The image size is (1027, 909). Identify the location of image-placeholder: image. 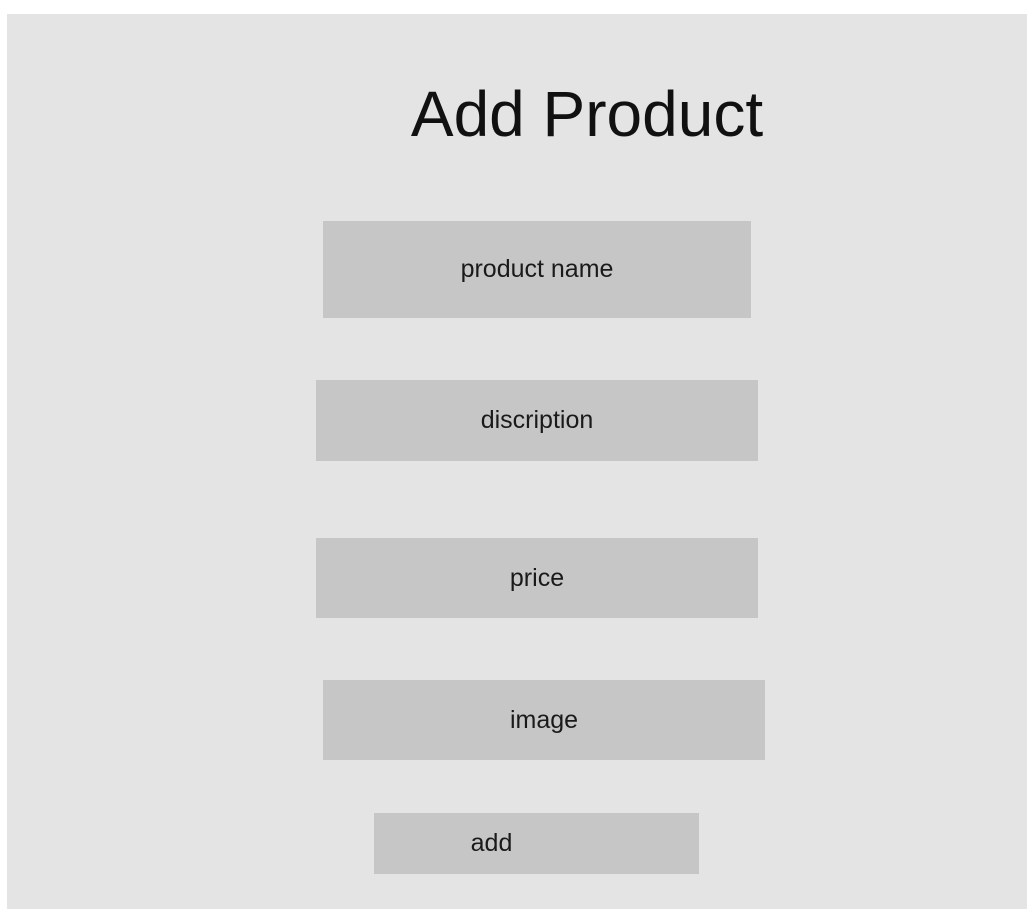
(544, 719).